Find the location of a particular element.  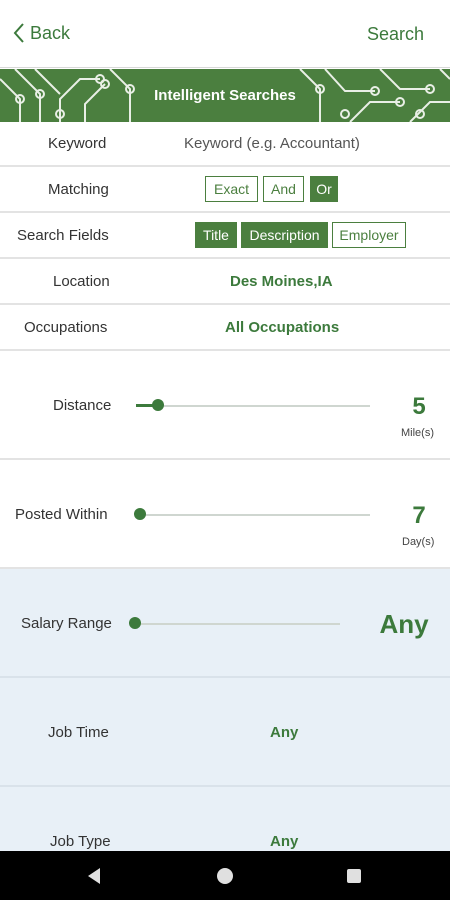

home-circle-icon is located at coordinates (225, 876).